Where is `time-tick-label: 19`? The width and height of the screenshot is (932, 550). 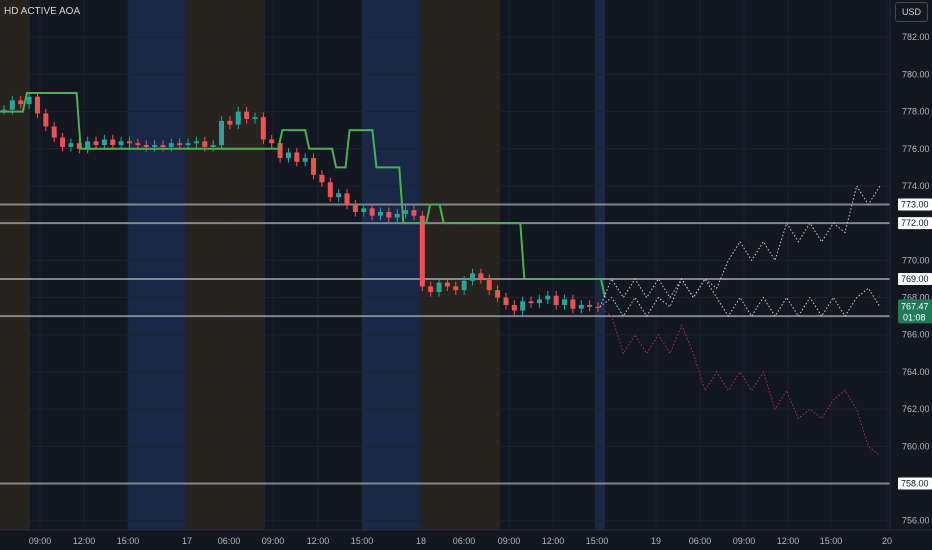 time-tick-label: 19 is located at coordinates (656, 541).